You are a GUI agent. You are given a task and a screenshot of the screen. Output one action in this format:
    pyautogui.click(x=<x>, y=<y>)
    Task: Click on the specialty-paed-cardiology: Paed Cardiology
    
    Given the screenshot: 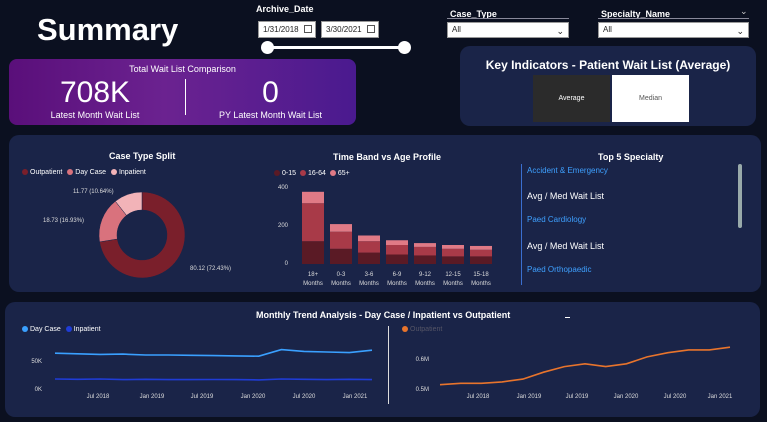 What is the action you would take?
    pyautogui.click(x=556, y=219)
    